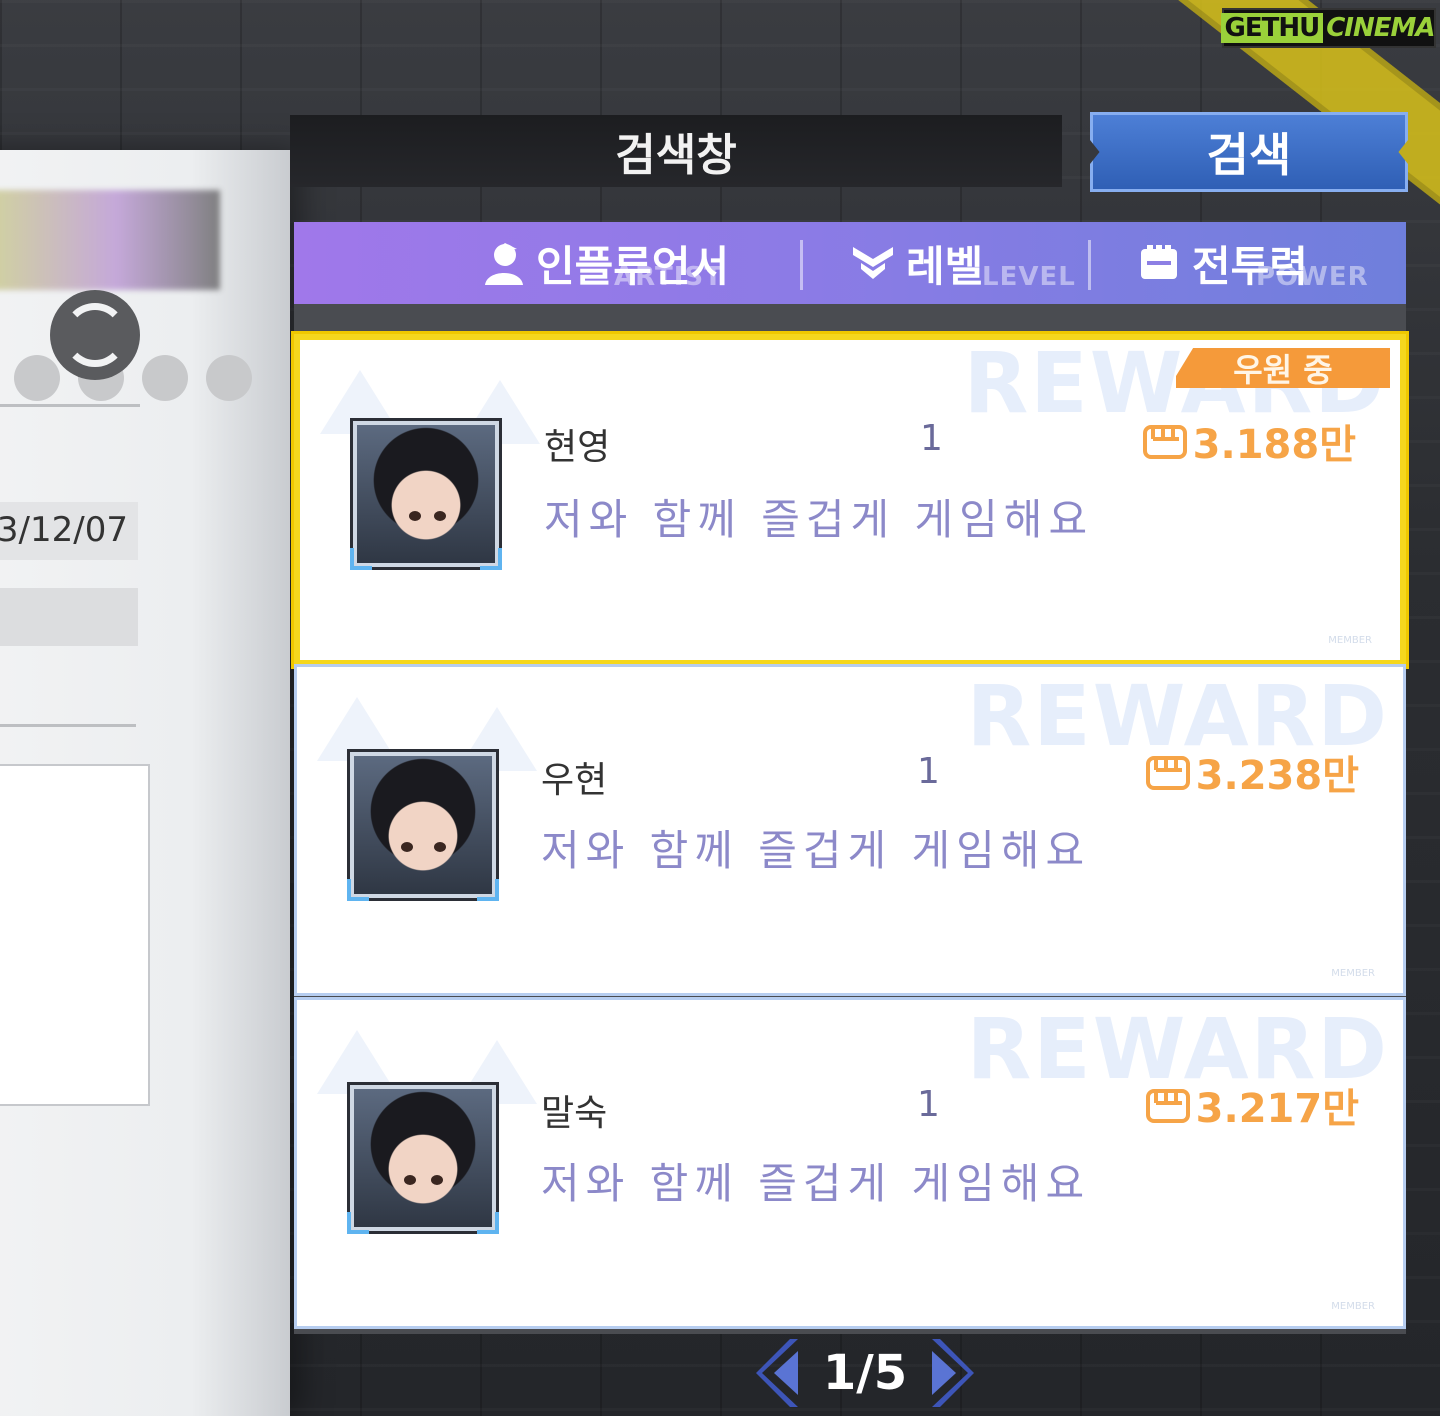  I want to click on tab-artist: 인플루언서 ARTIST, so click(604, 263).